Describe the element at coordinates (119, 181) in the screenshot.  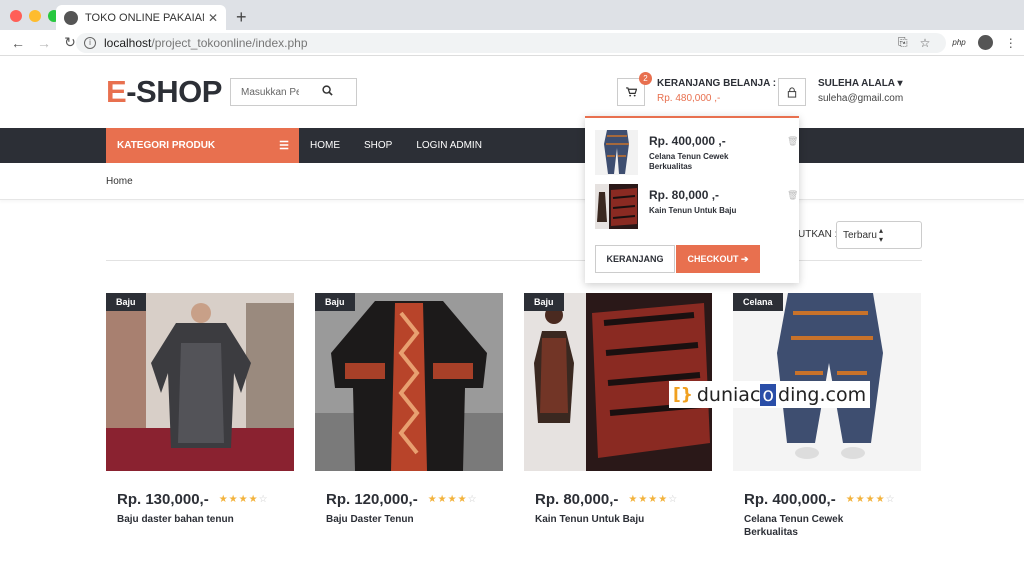
I see `breadcrumb-home: Home` at that location.